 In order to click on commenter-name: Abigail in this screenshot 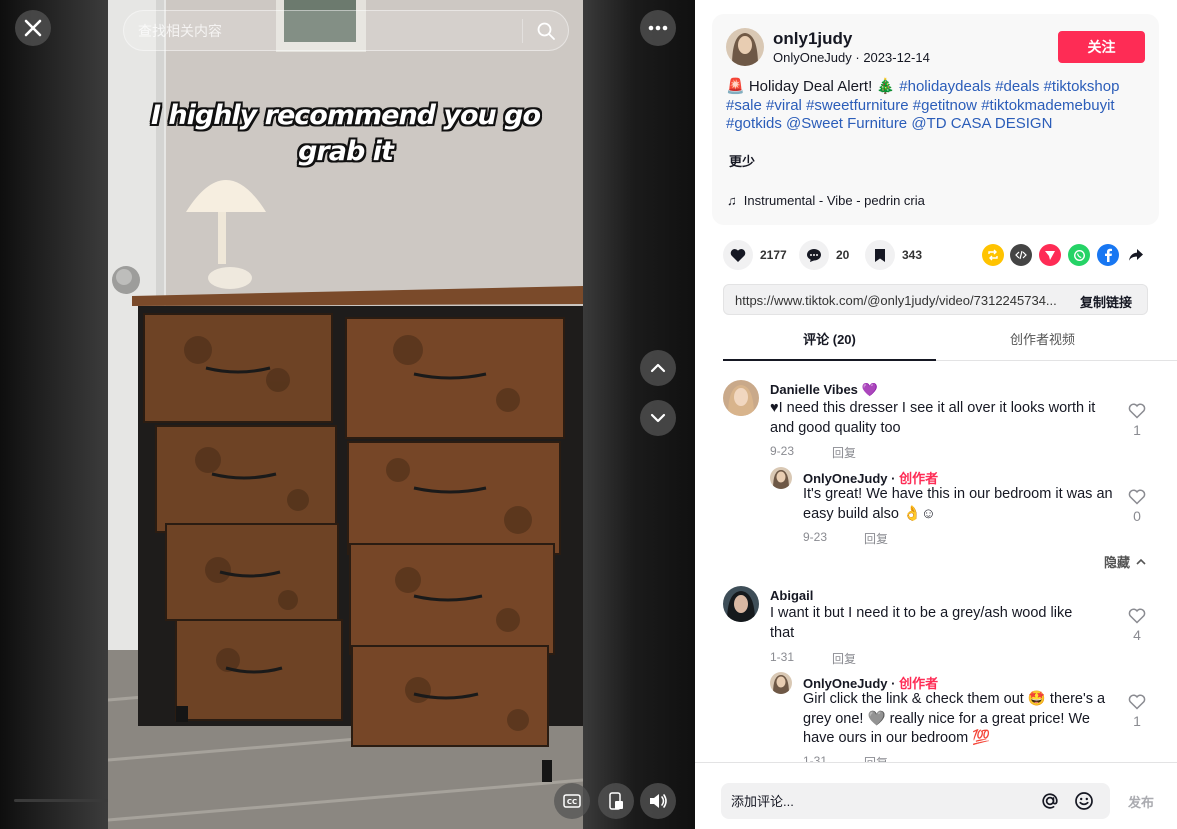, I will do `click(791, 595)`.